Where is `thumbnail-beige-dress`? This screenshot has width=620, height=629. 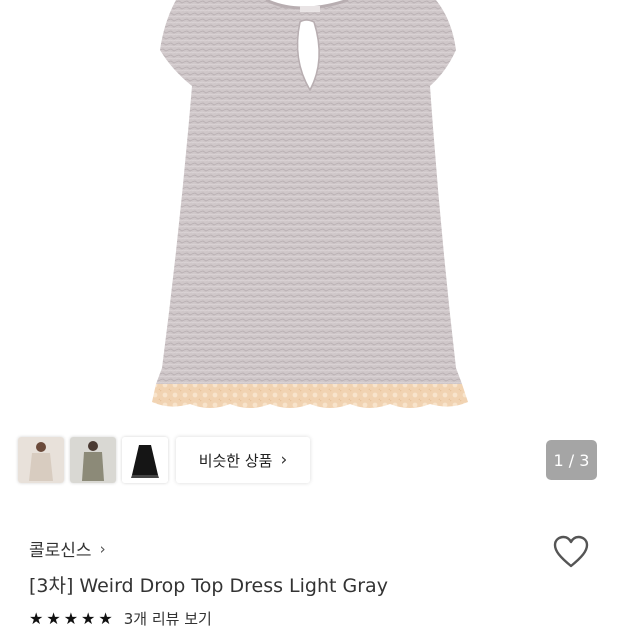 thumbnail-beige-dress is located at coordinates (41, 460).